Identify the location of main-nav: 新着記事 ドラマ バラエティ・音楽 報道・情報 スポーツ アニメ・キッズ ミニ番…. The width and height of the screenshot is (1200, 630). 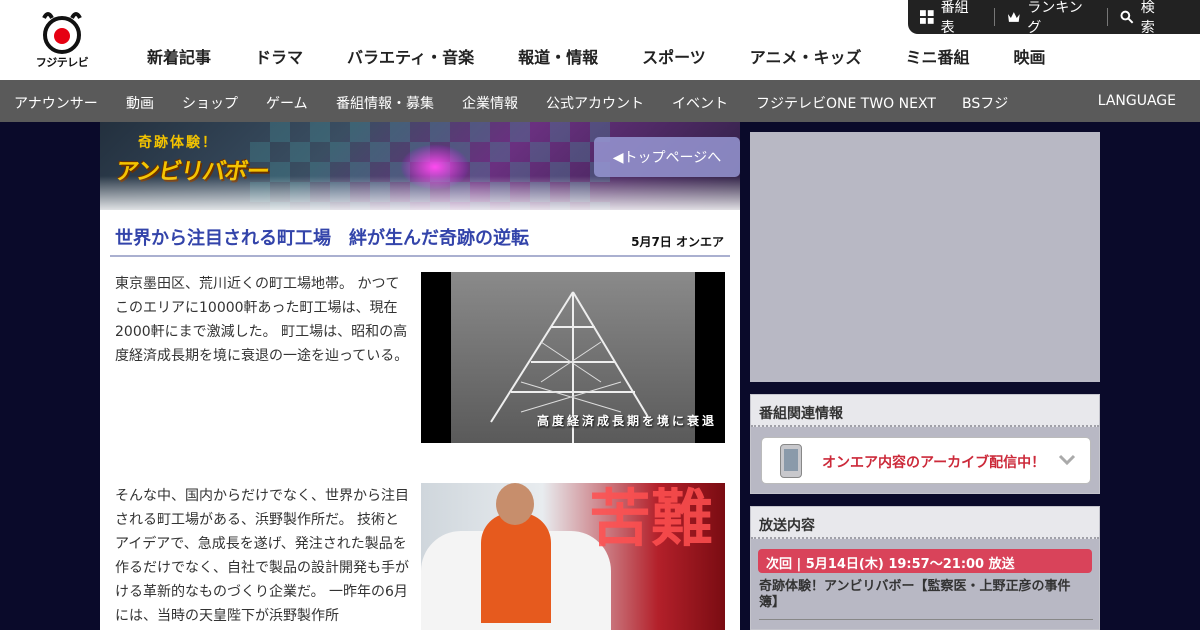
(596, 56).